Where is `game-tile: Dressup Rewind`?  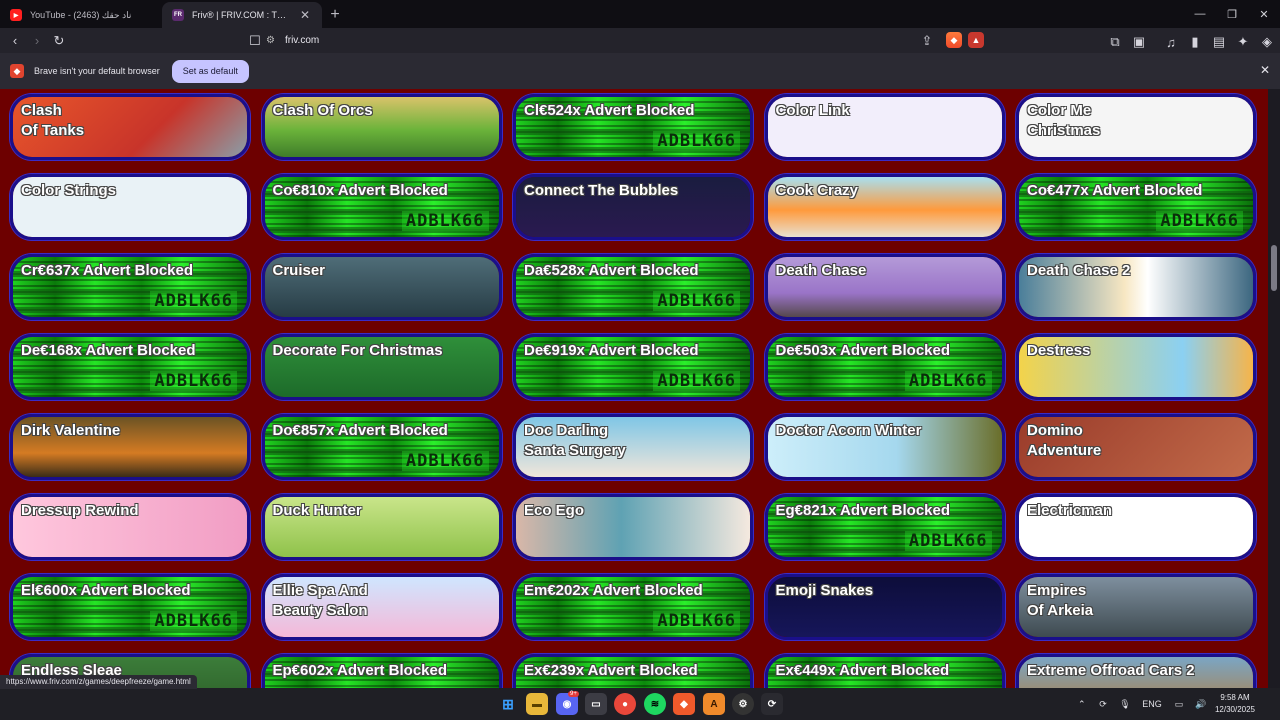
game-tile: Dressup Rewind is located at coordinates (130, 527).